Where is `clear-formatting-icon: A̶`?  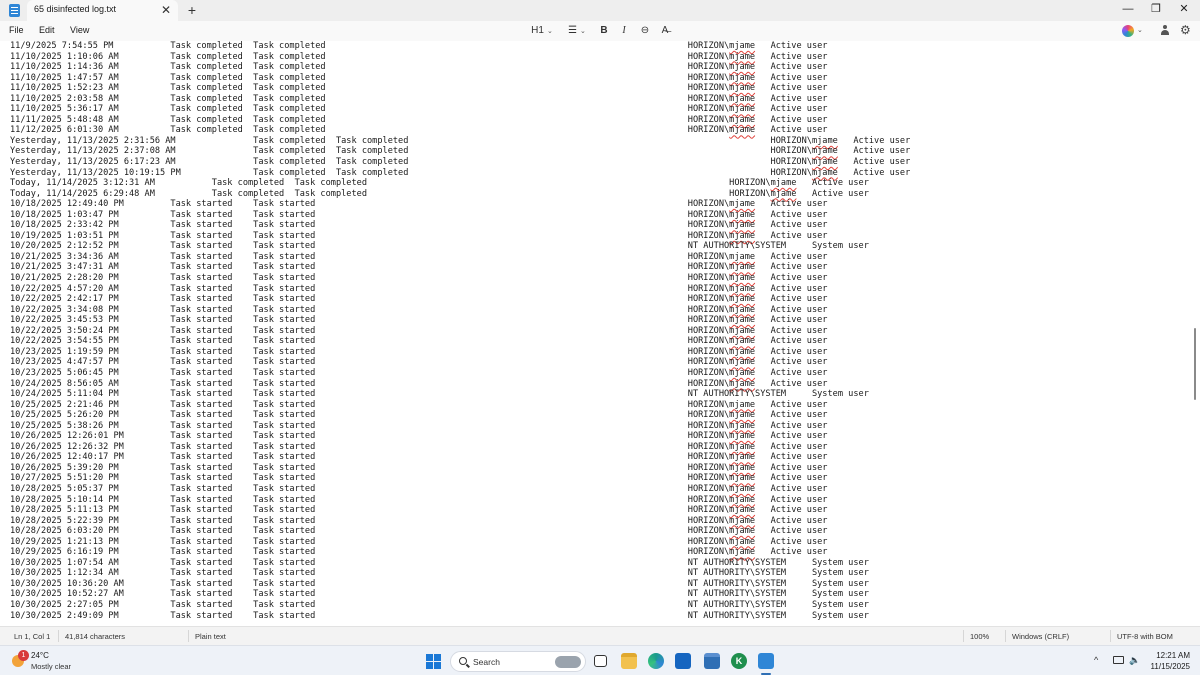 clear-formatting-icon: A̶ is located at coordinates (665, 31).